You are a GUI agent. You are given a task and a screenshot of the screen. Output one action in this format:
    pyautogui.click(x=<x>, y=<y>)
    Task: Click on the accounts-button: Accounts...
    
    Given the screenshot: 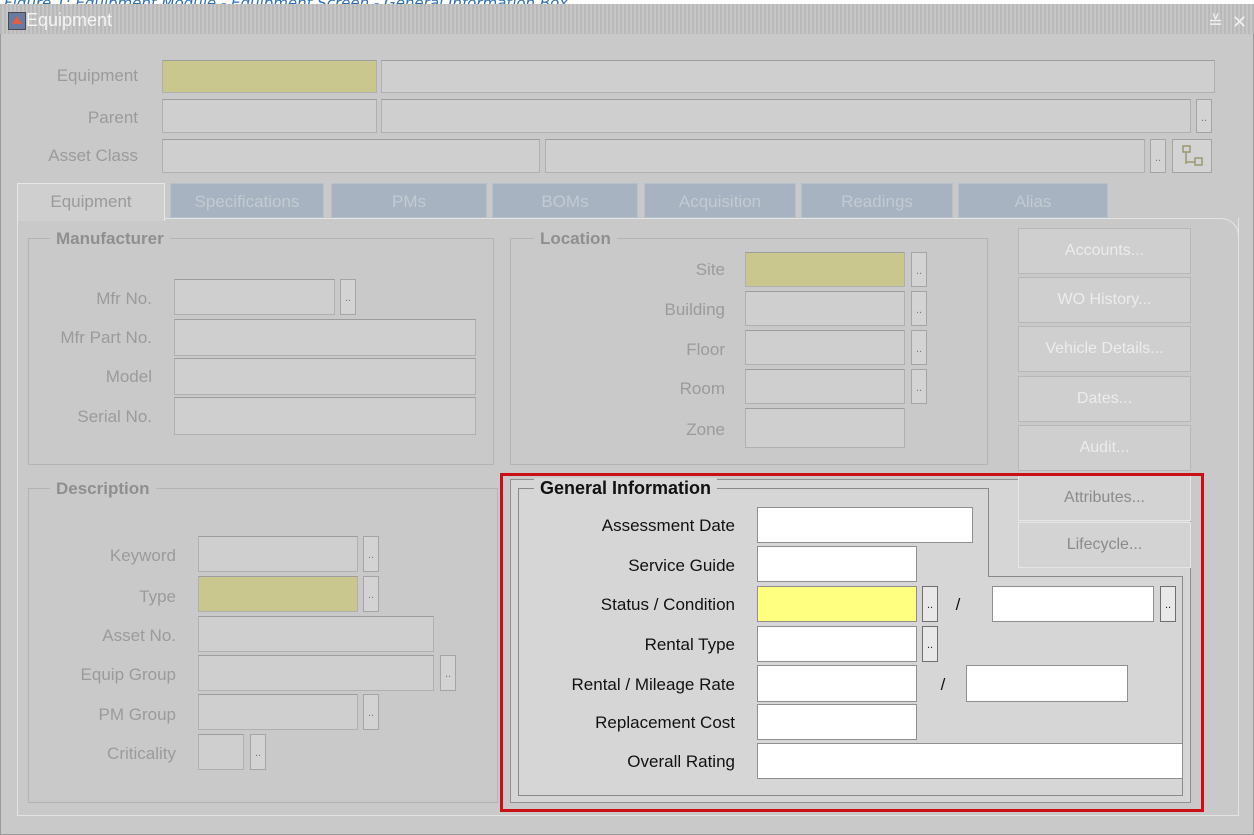 What is the action you would take?
    pyautogui.click(x=1104, y=251)
    